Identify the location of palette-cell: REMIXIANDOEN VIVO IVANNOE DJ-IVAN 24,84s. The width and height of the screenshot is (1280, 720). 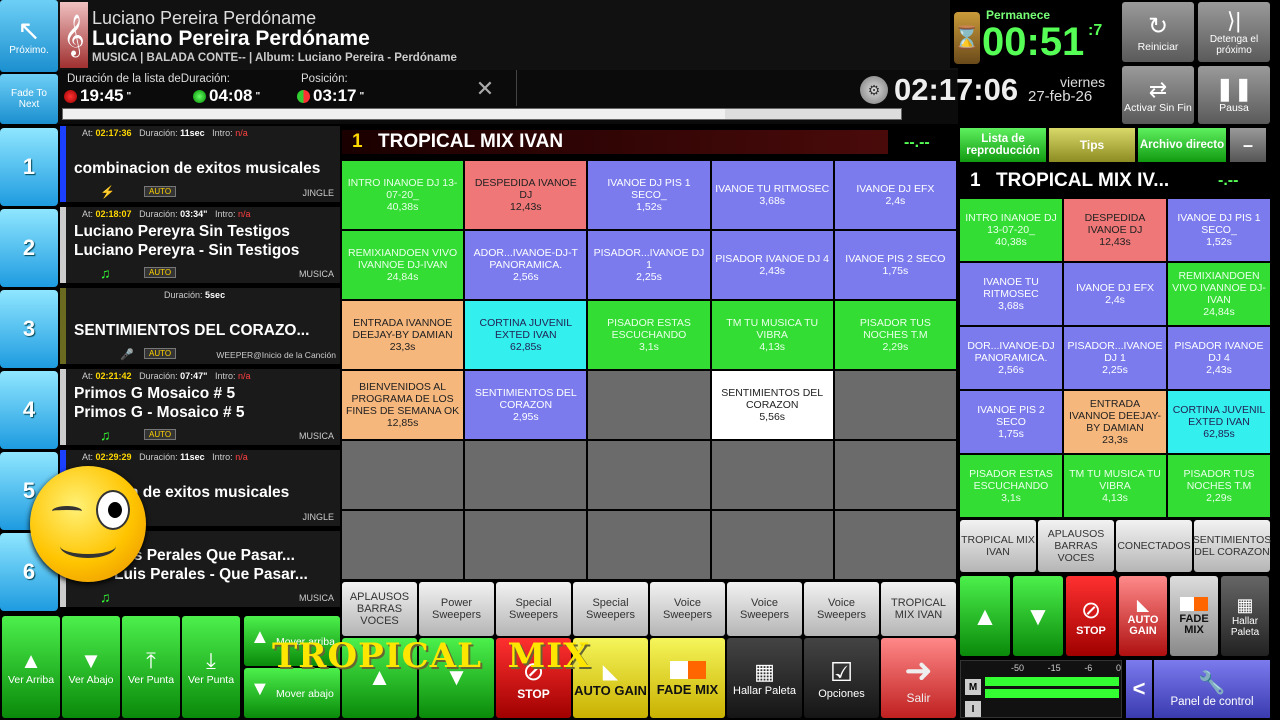
(403, 265).